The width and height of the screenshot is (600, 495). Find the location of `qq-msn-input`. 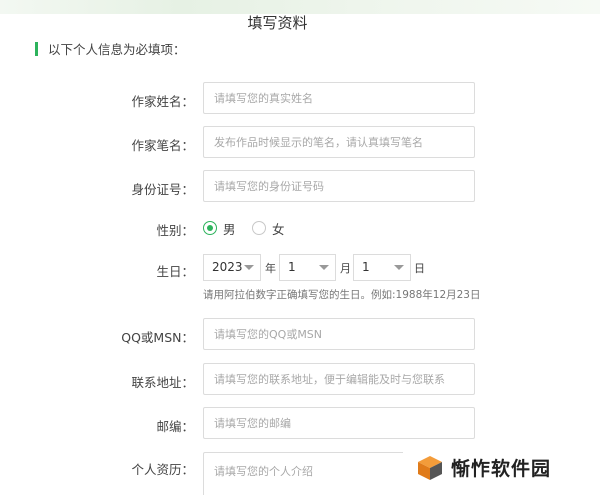

qq-msn-input is located at coordinates (339, 334).